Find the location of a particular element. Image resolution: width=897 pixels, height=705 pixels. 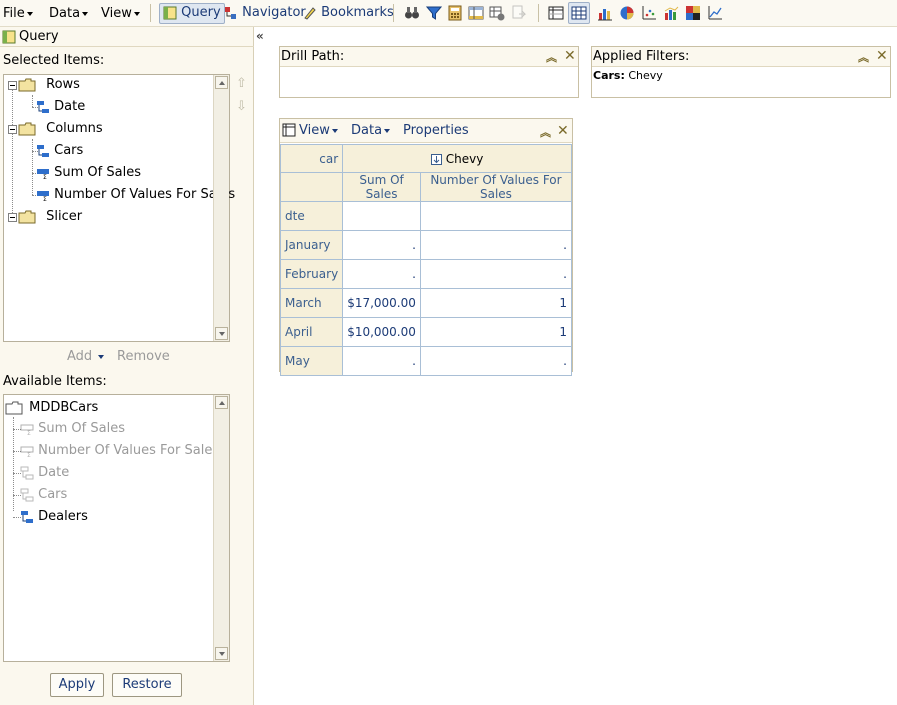

collapse-columns-toggle is located at coordinates (12, 129).